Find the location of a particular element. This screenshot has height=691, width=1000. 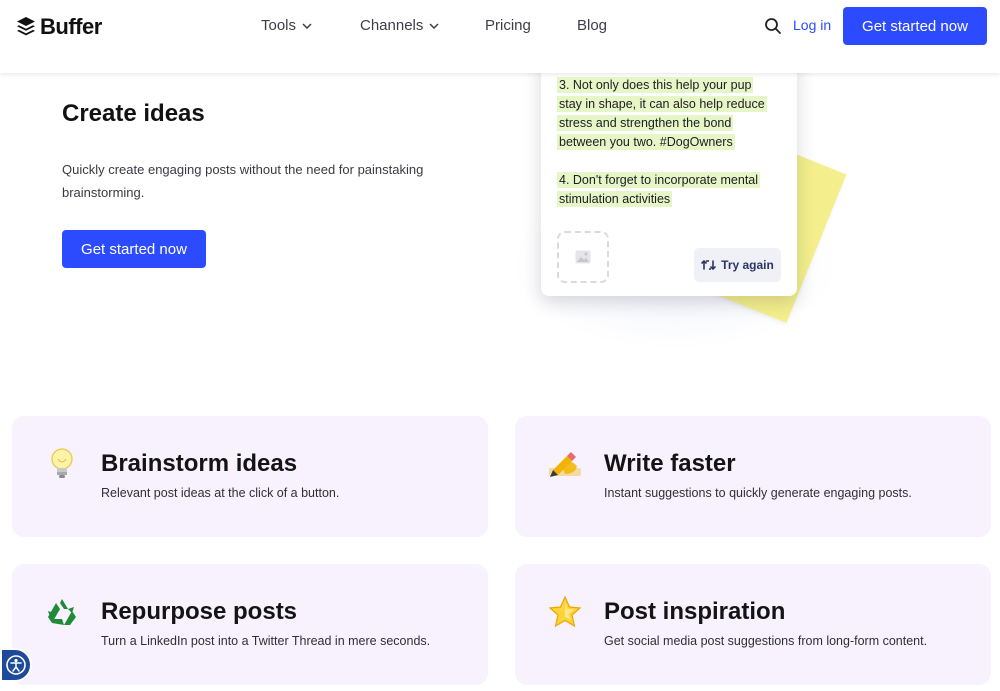

search-icon is located at coordinates (773, 26).